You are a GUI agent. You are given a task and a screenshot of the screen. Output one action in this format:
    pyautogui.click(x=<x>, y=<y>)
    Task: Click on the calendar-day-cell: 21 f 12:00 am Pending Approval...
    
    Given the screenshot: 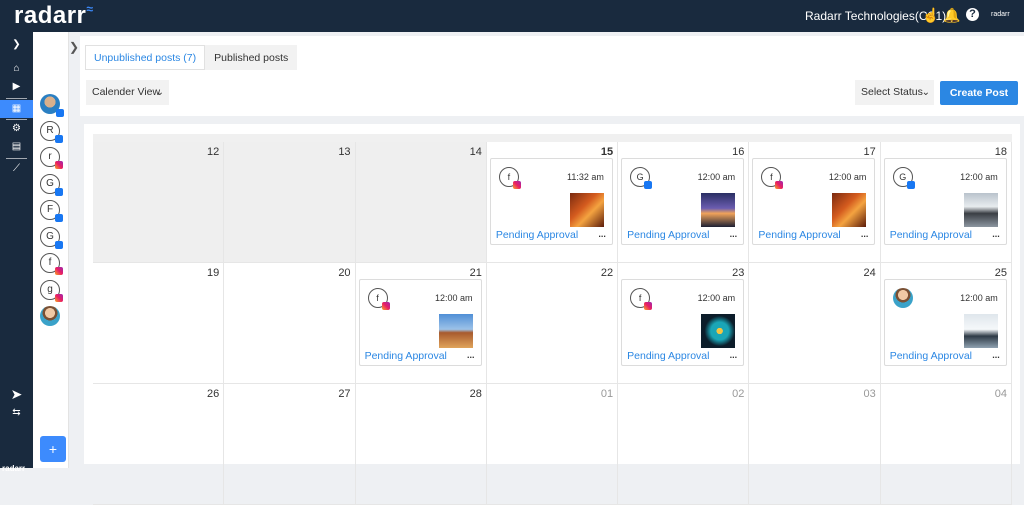 What is the action you would take?
    pyautogui.click(x=421, y=323)
    